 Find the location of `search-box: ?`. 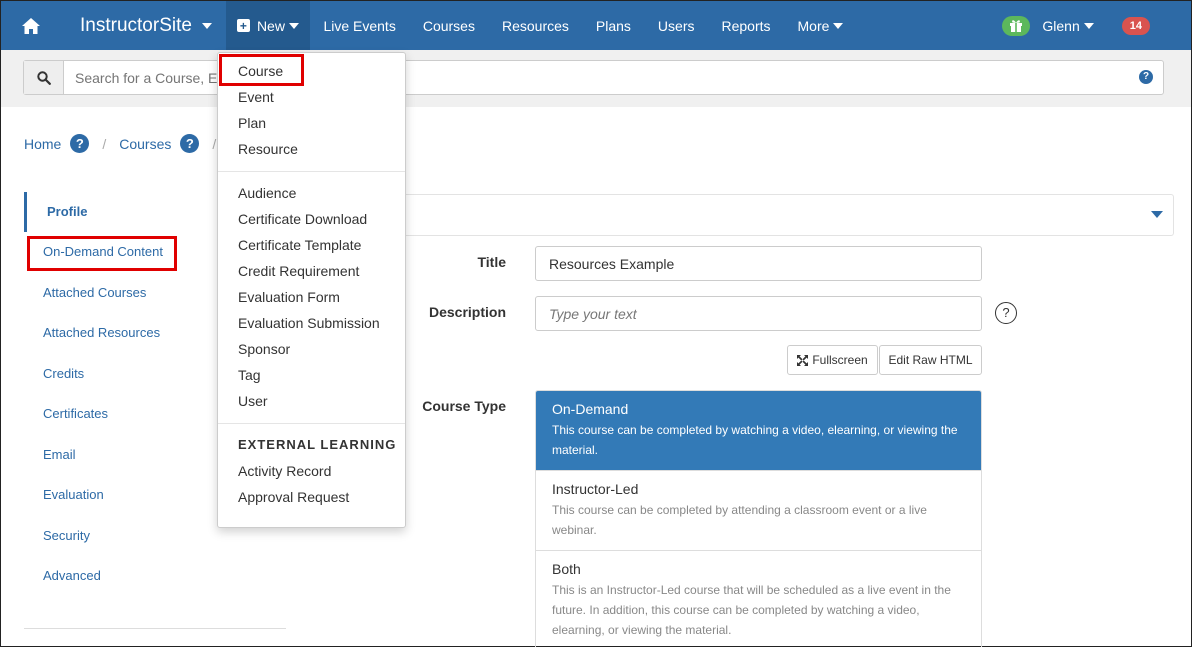

search-box: ? is located at coordinates (593, 77).